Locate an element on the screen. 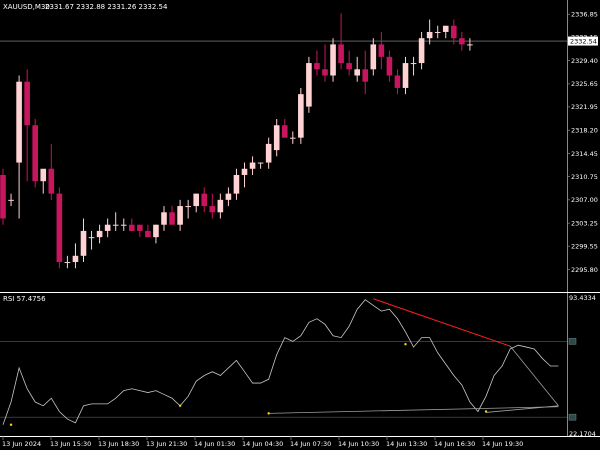 The width and height of the screenshot is (600, 450). price-tick-label: 2321.95 is located at coordinates (584, 107).